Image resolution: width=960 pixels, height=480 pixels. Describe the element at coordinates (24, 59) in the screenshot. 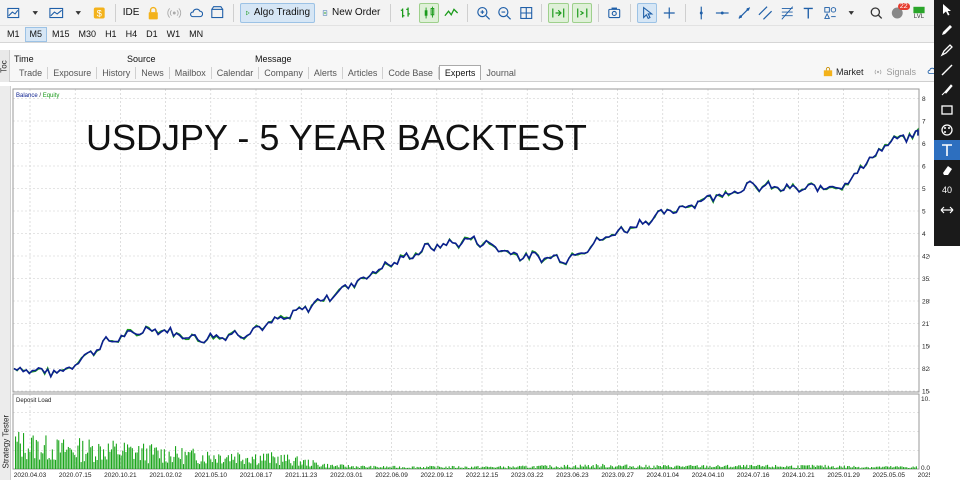

I see `column-time: Time` at that location.